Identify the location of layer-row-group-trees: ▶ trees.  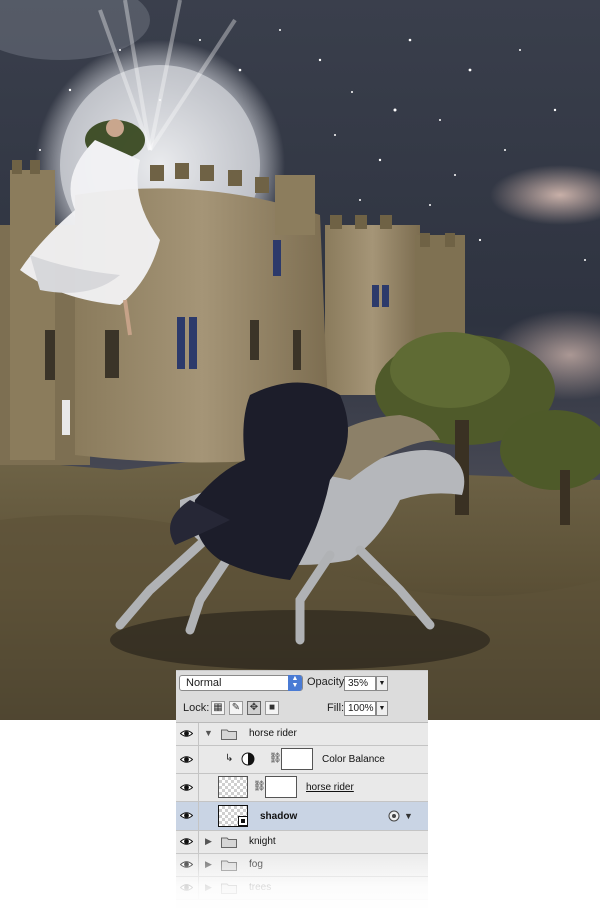
(302, 888).